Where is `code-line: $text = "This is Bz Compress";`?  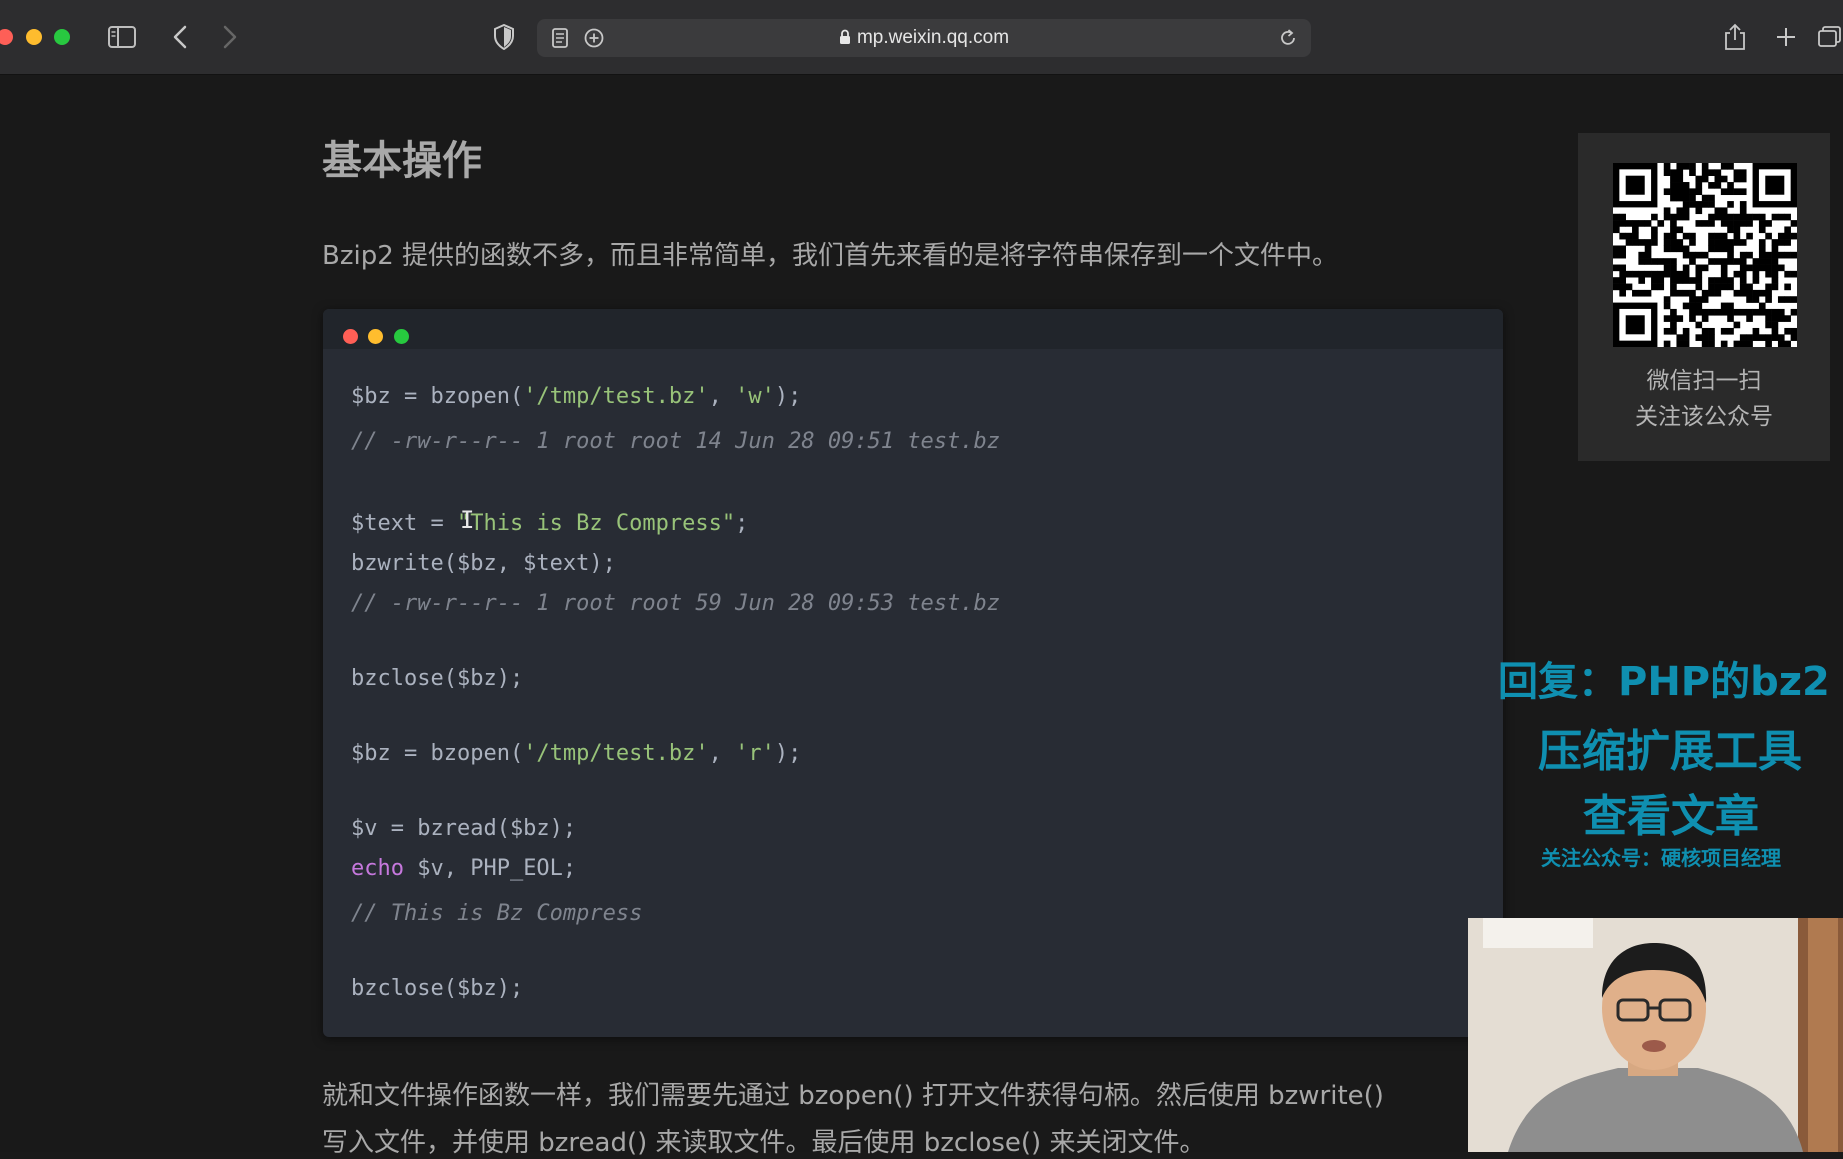 code-line: $text = "This is Bz Compress"; is located at coordinates (550, 523).